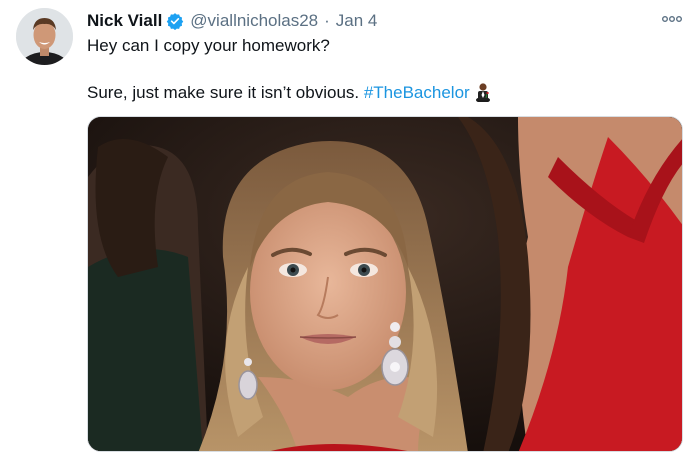 This screenshot has height=462, width=700. Describe the element at coordinates (417, 92) in the screenshot. I see `hashtag-link: #TheBachelor` at that location.